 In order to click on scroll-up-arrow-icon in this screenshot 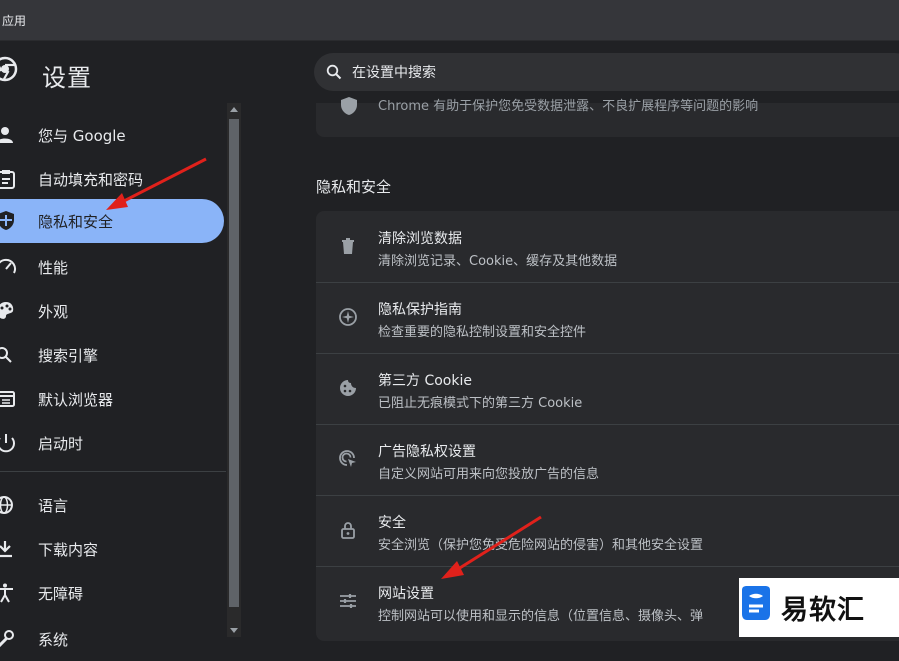, I will do `click(234, 109)`.